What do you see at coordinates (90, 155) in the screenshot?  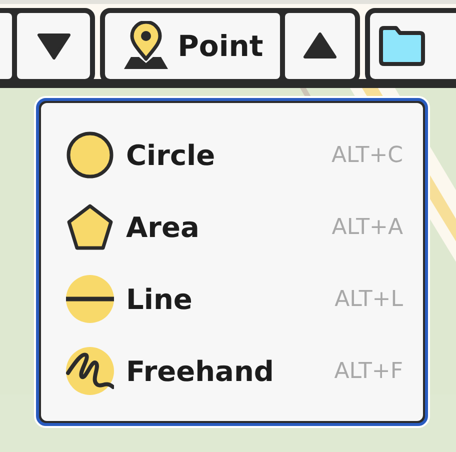 I see `circle-icon` at bounding box center [90, 155].